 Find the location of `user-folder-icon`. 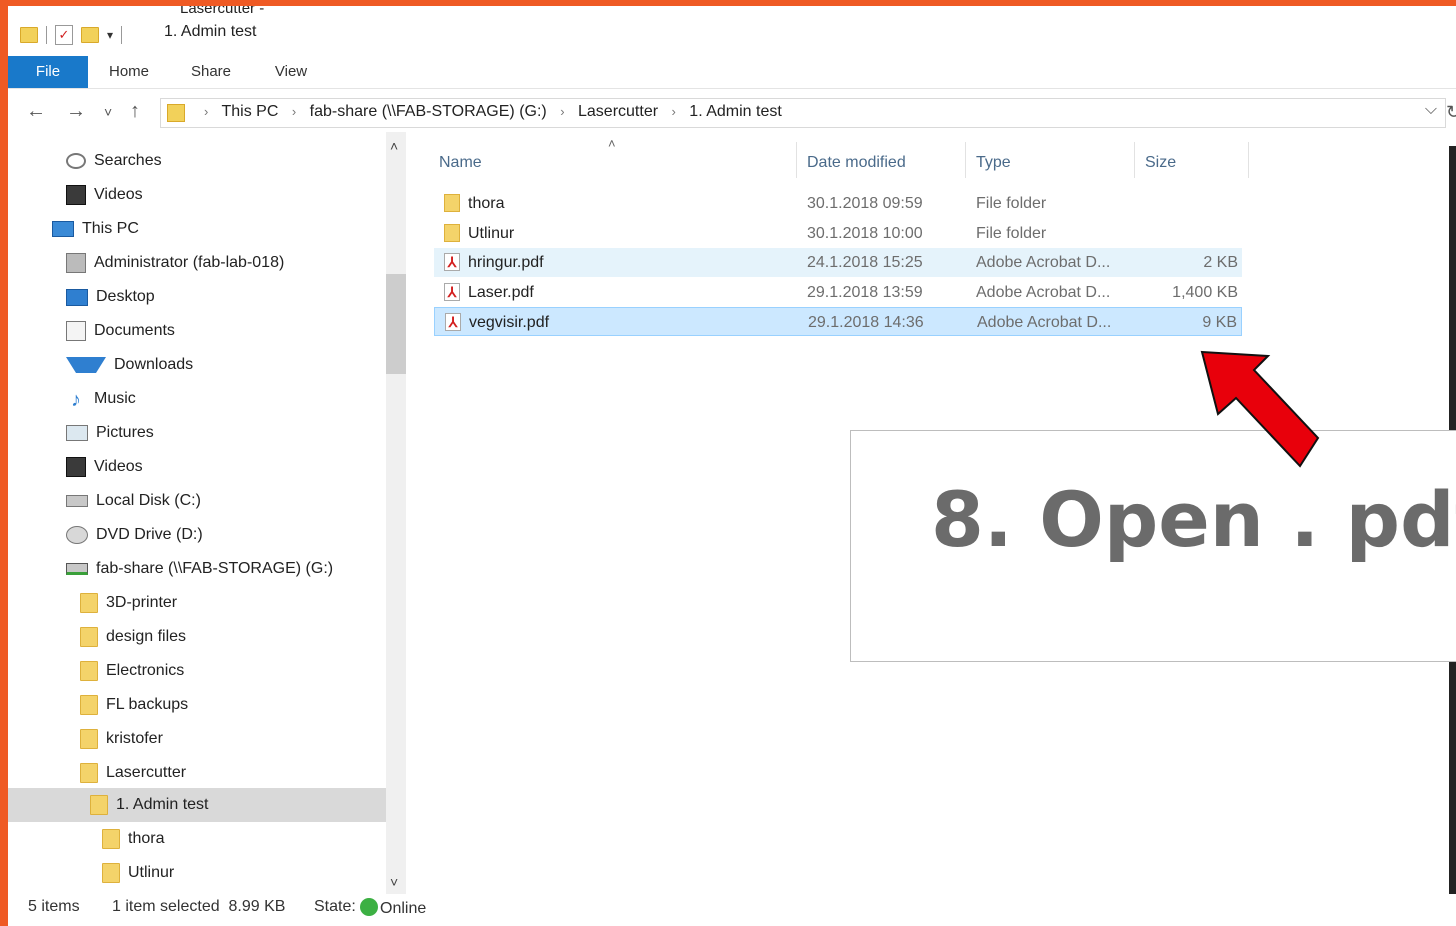

user-folder-icon is located at coordinates (76, 263).